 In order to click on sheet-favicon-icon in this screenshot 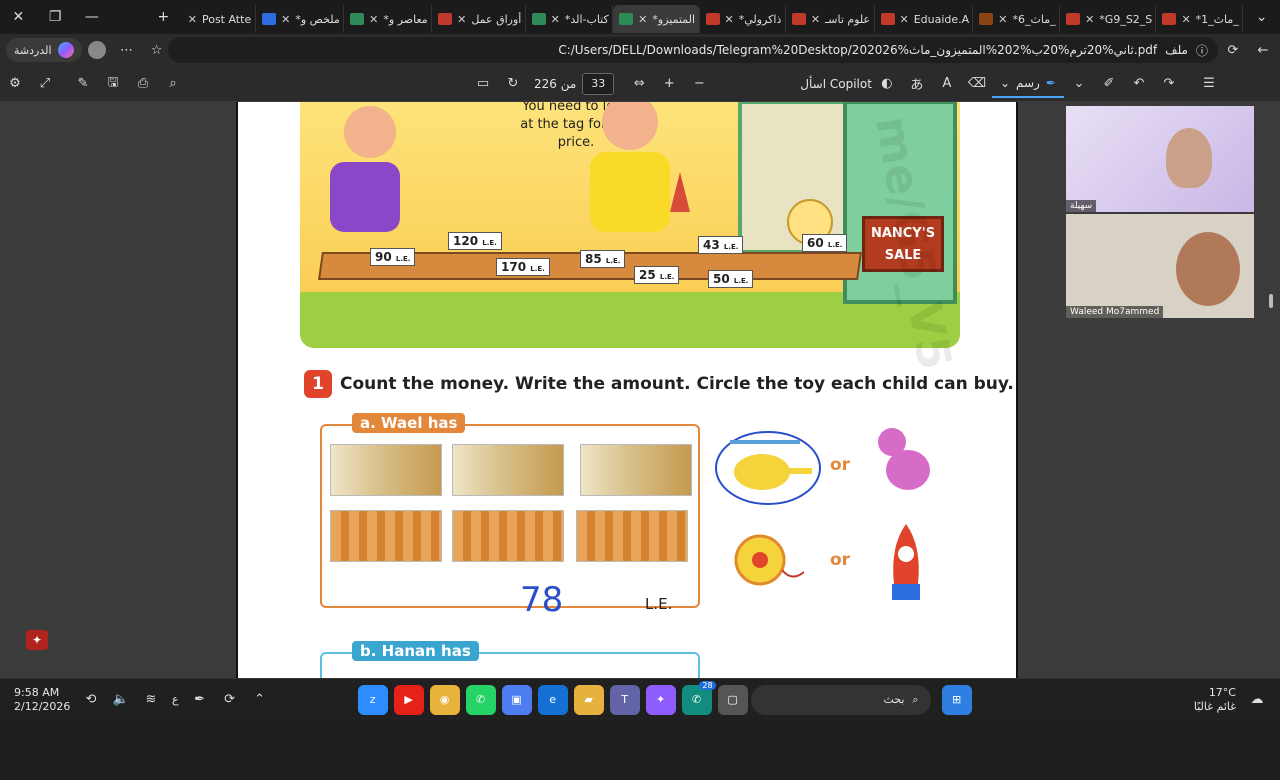, I will do `click(538, 19)`.